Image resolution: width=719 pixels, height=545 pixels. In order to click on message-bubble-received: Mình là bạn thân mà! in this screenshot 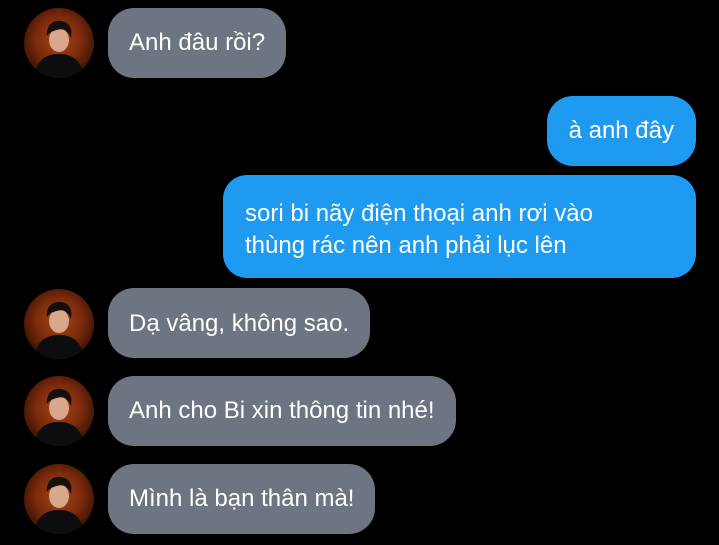, I will do `click(242, 499)`.